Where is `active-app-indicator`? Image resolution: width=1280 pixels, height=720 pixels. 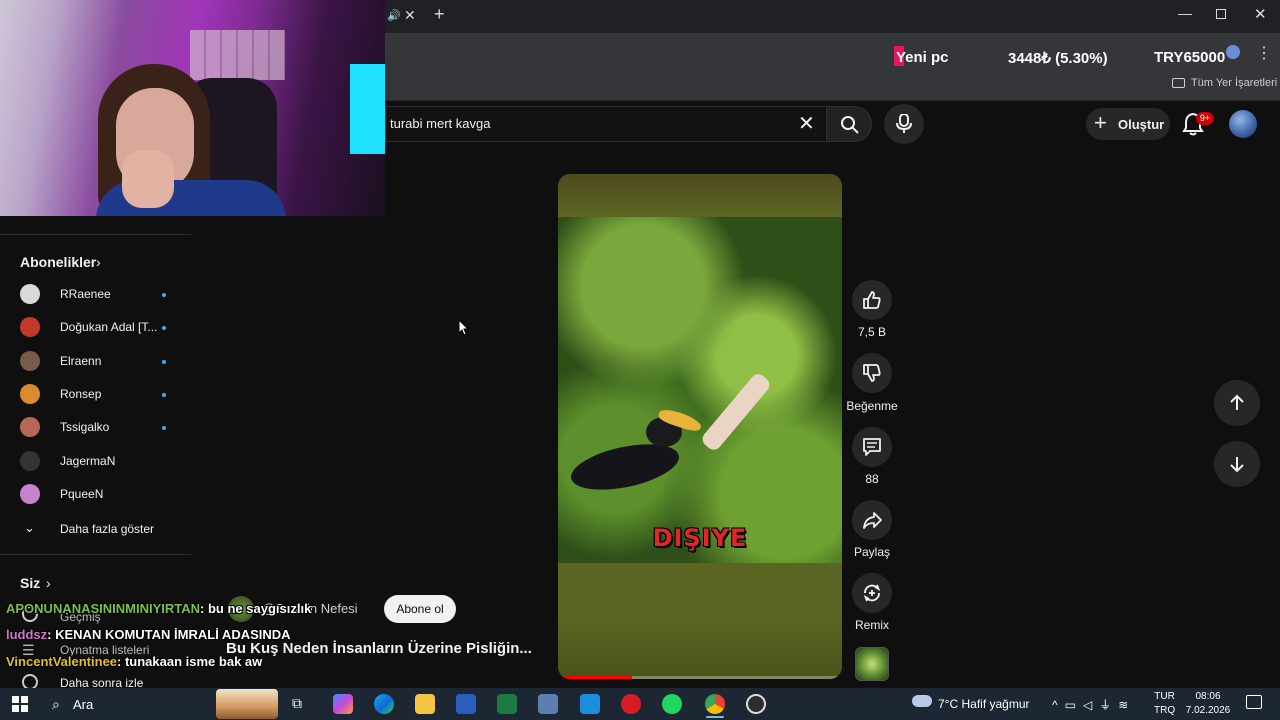
active-app-indicator is located at coordinates (715, 717).